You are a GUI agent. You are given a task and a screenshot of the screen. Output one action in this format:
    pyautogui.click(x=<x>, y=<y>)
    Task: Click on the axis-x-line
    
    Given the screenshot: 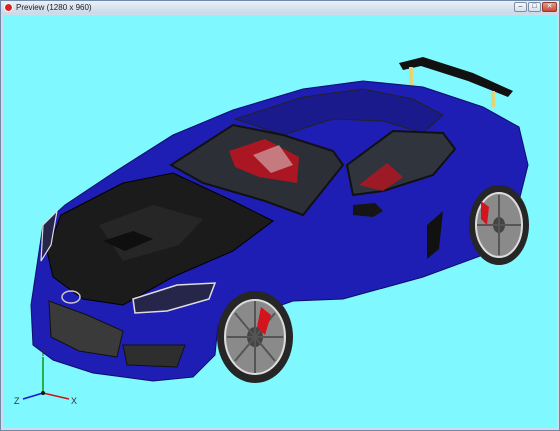 What is the action you would take?
    pyautogui.click(x=56, y=396)
    